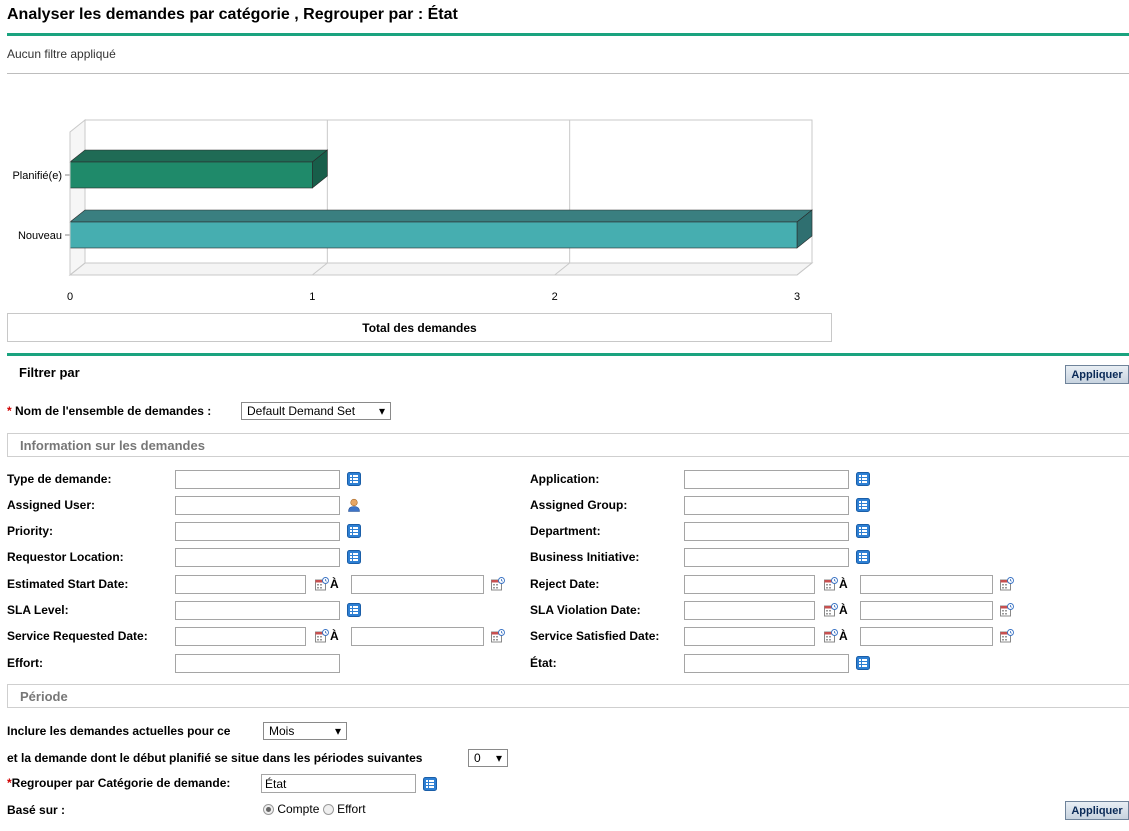 This screenshot has height=831, width=1129. I want to click on chart-x-tick-label: 3, so click(797, 297).